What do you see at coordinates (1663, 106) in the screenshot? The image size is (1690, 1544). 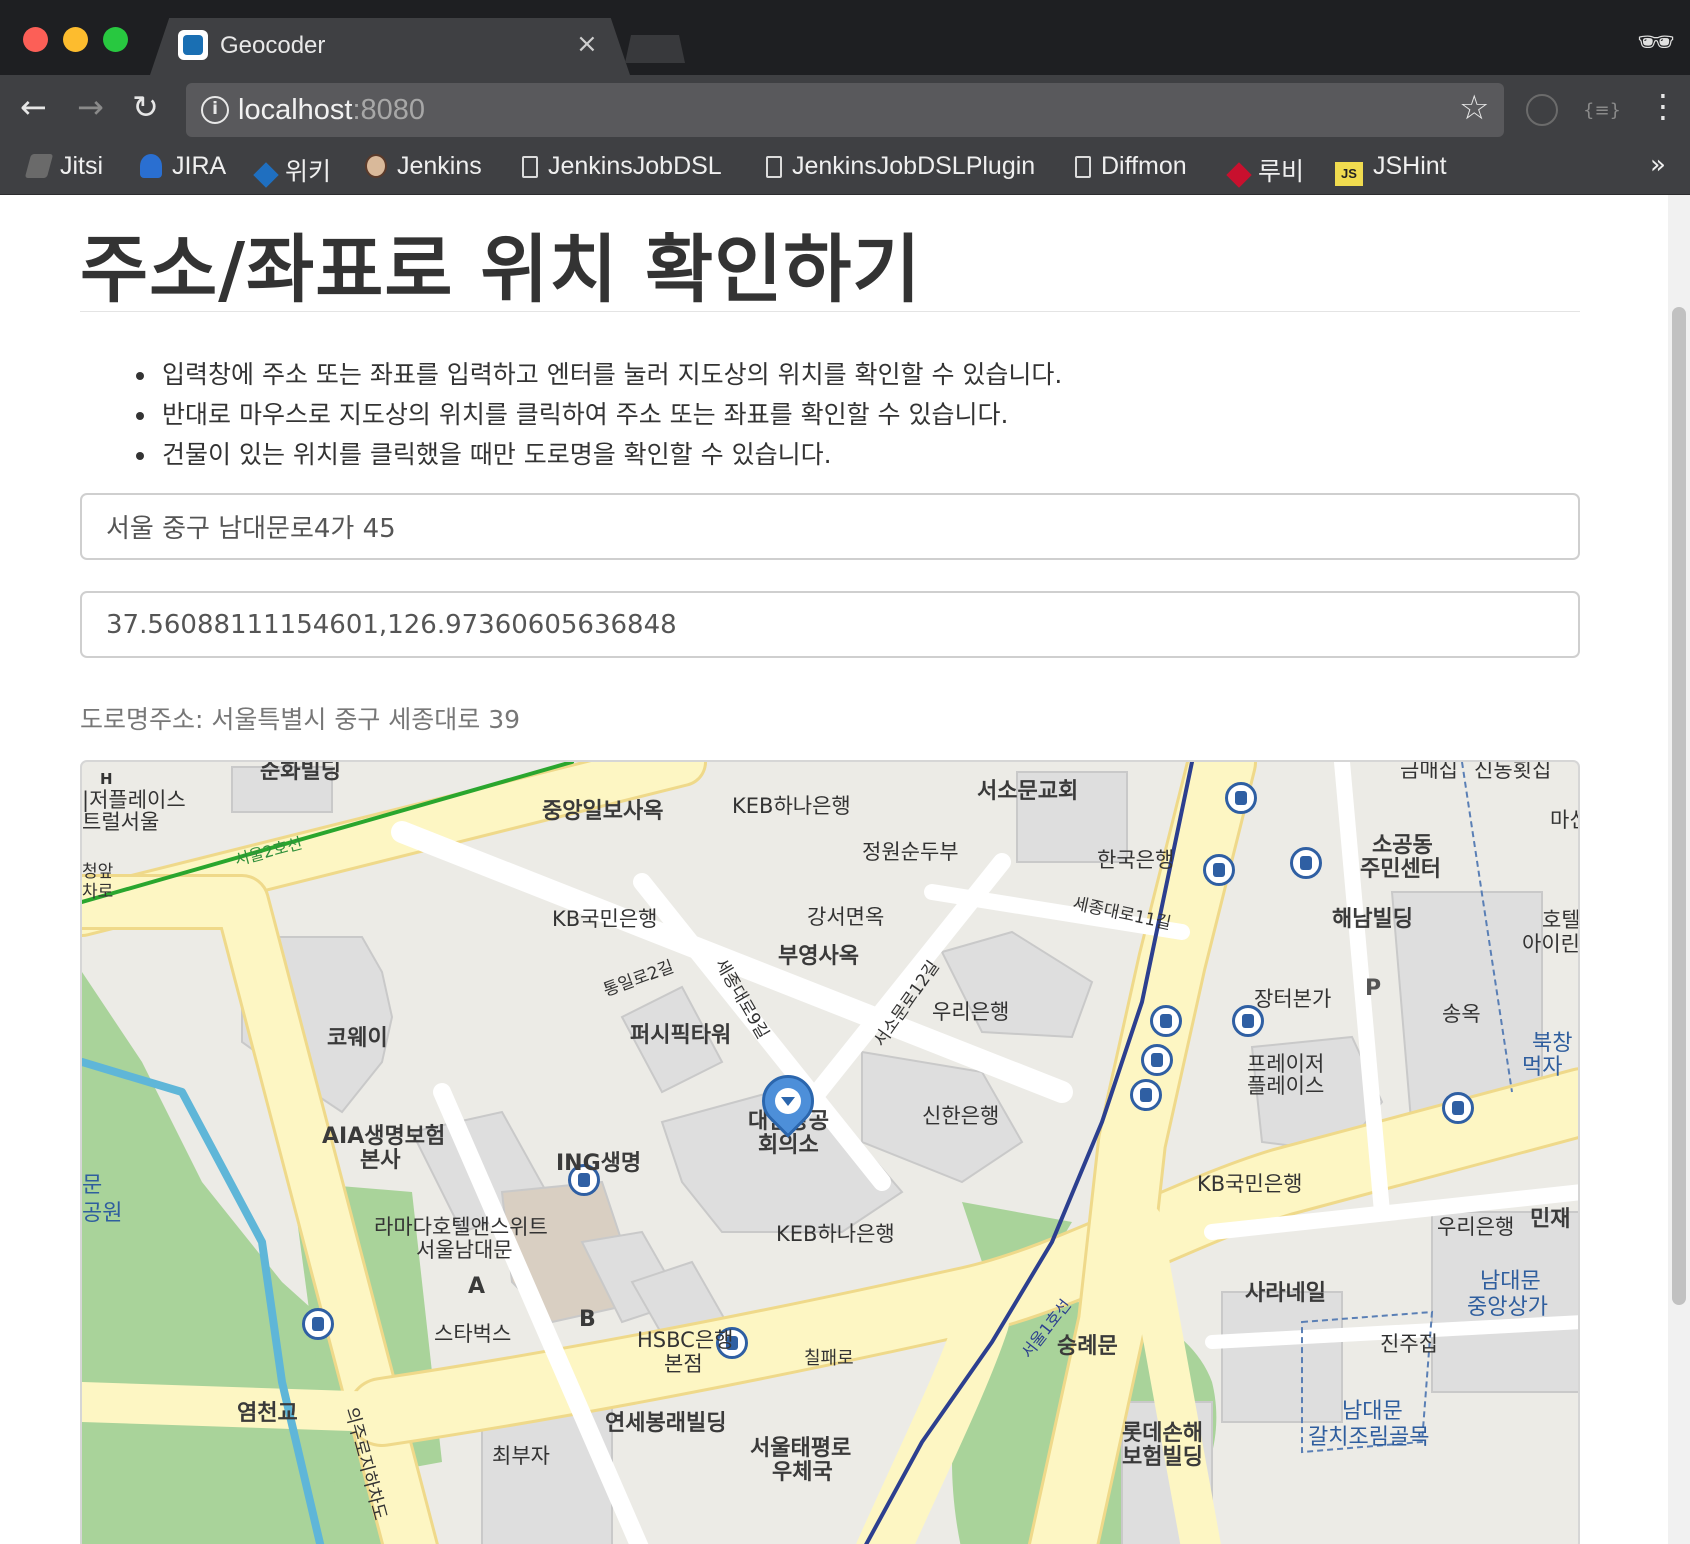 I see `browser-menu-icon: ⋮` at bounding box center [1663, 106].